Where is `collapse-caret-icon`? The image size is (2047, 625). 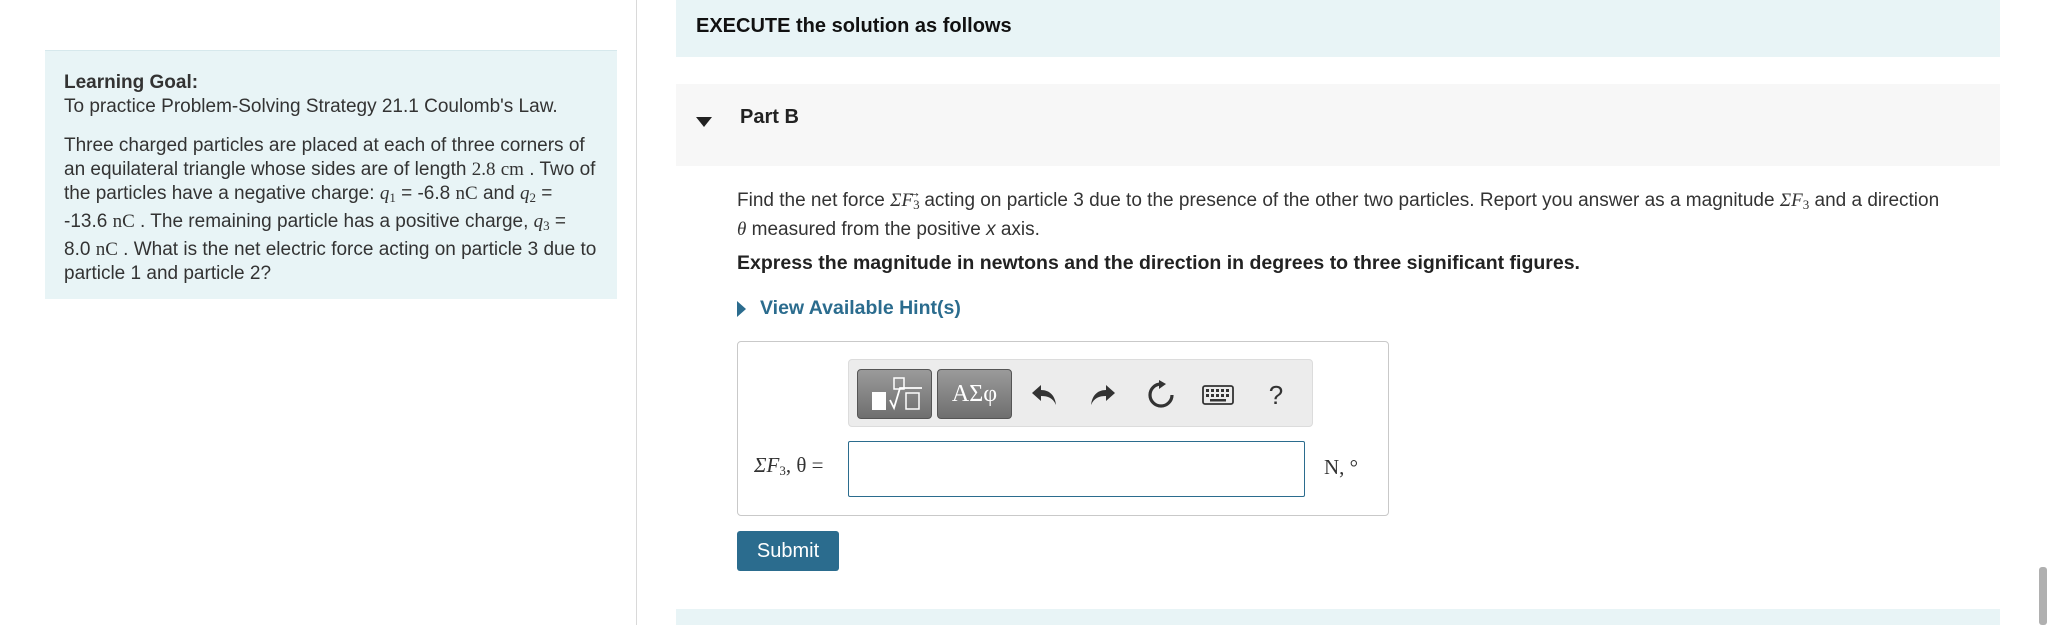 collapse-caret-icon is located at coordinates (704, 122).